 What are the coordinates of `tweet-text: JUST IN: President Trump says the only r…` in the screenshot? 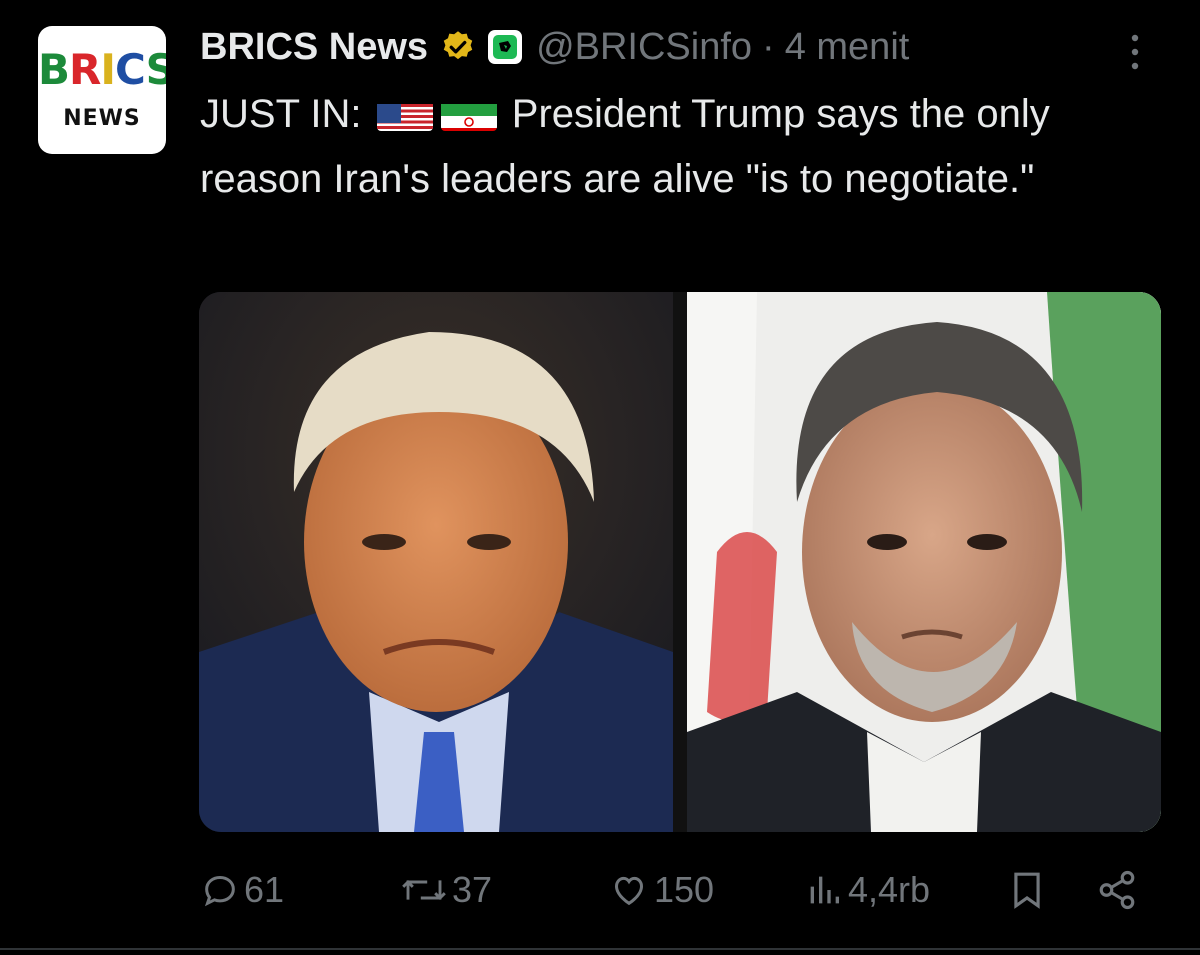 It's located at (670, 147).